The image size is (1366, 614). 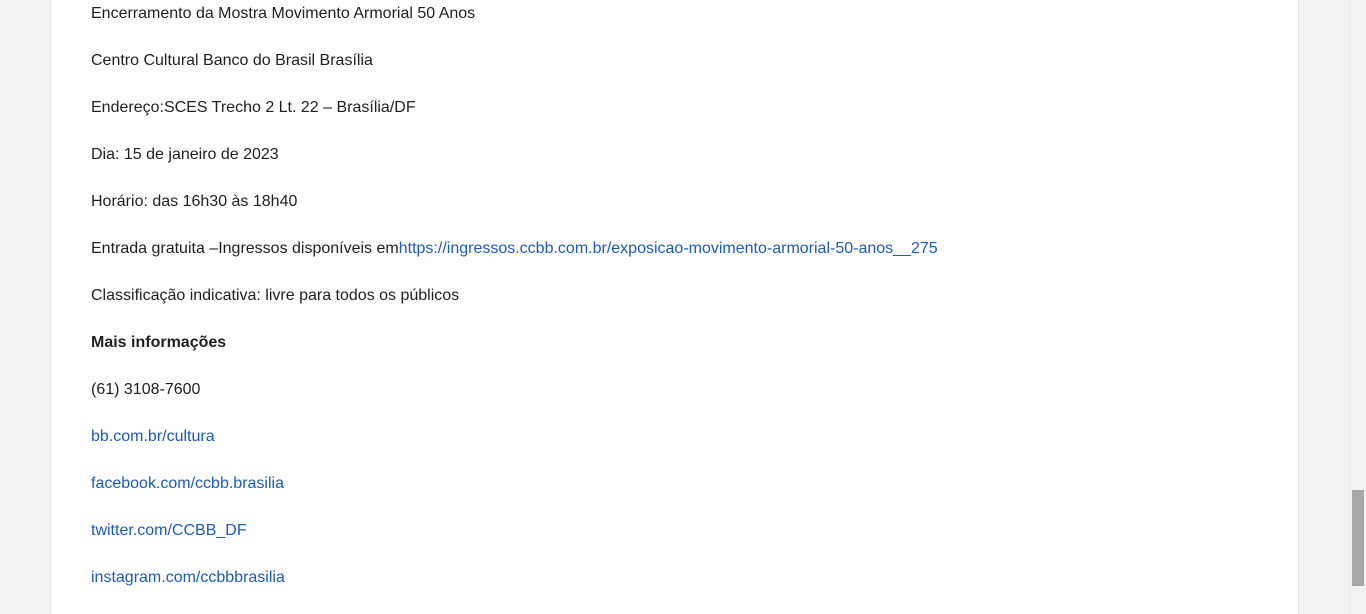 What do you see at coordinates (1358, 538) in the screenshot?
I see `scrollbar-thumb` at bounding box center [1358, 538].